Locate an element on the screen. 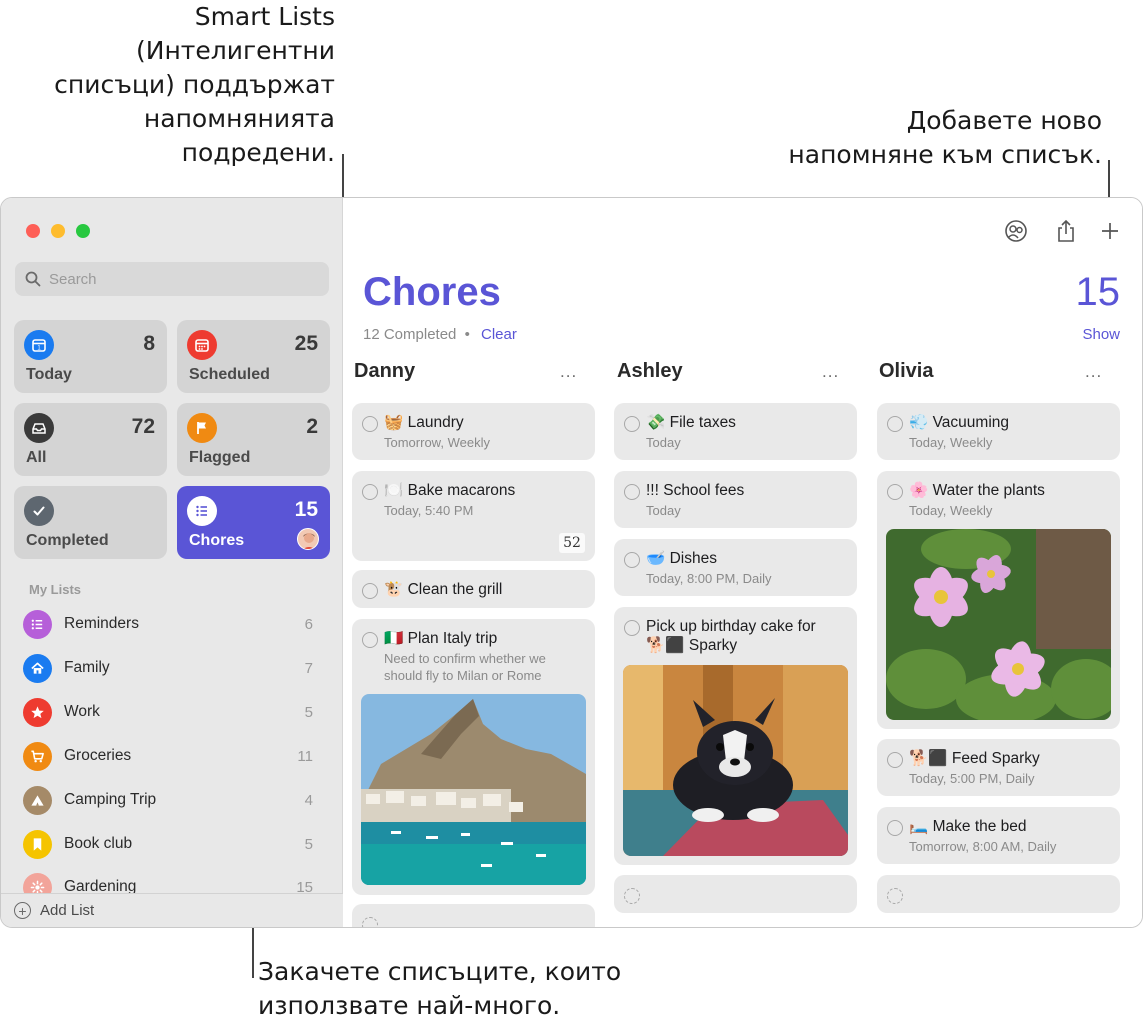 The image size is (1144, 1032). list-count: 7 is located at coordinates (308, 668).